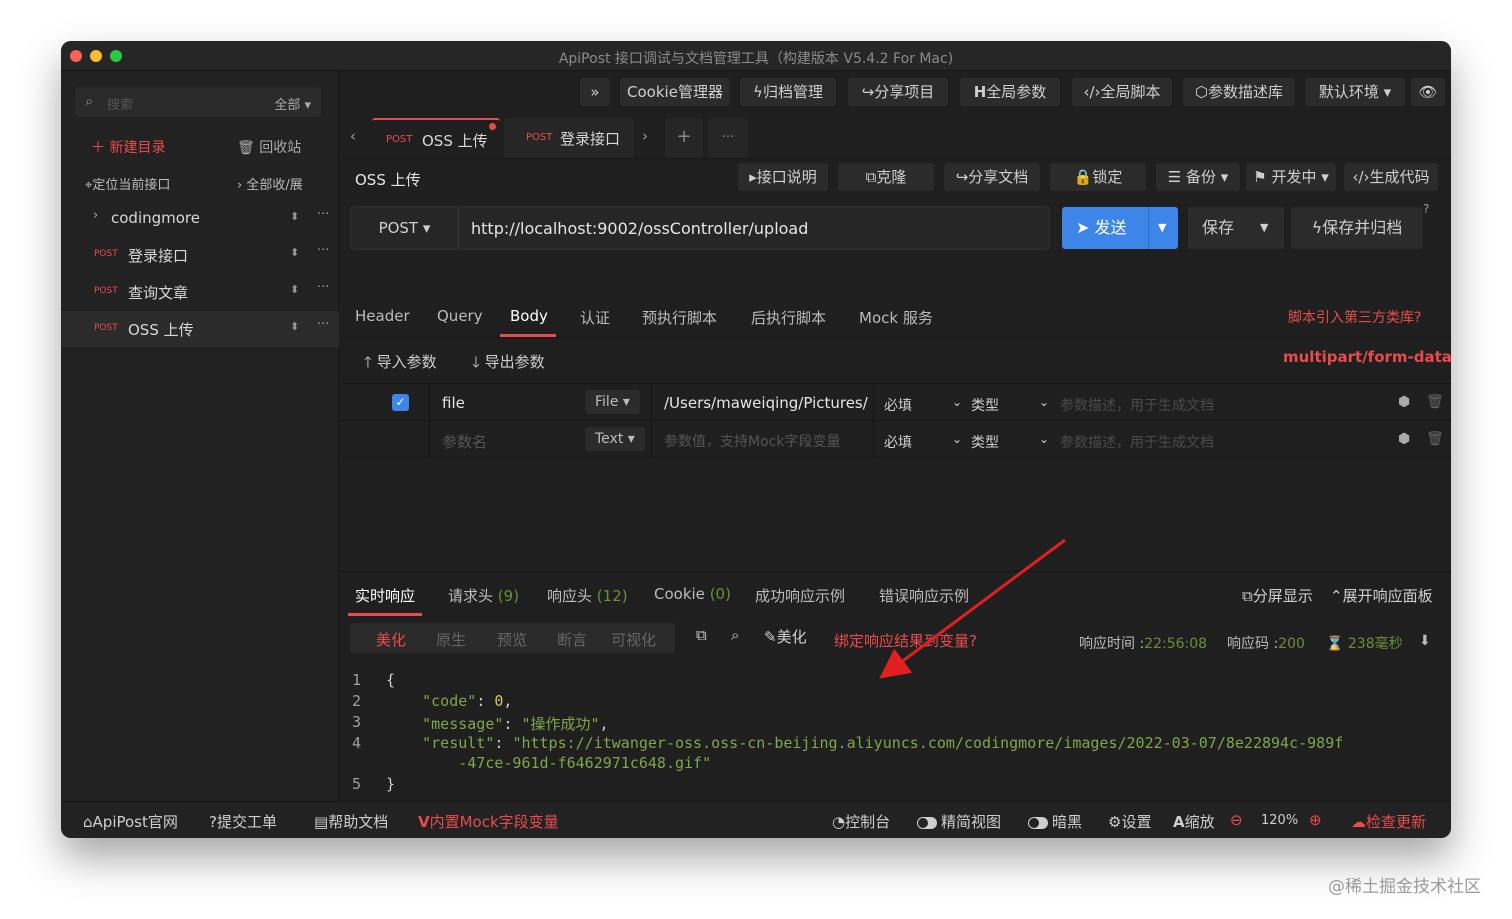  What do you see at coordinates (1315, 820) in the screenshot?
I see `zoom-in-icon: ⊕` at bounding box center [1315, 820].